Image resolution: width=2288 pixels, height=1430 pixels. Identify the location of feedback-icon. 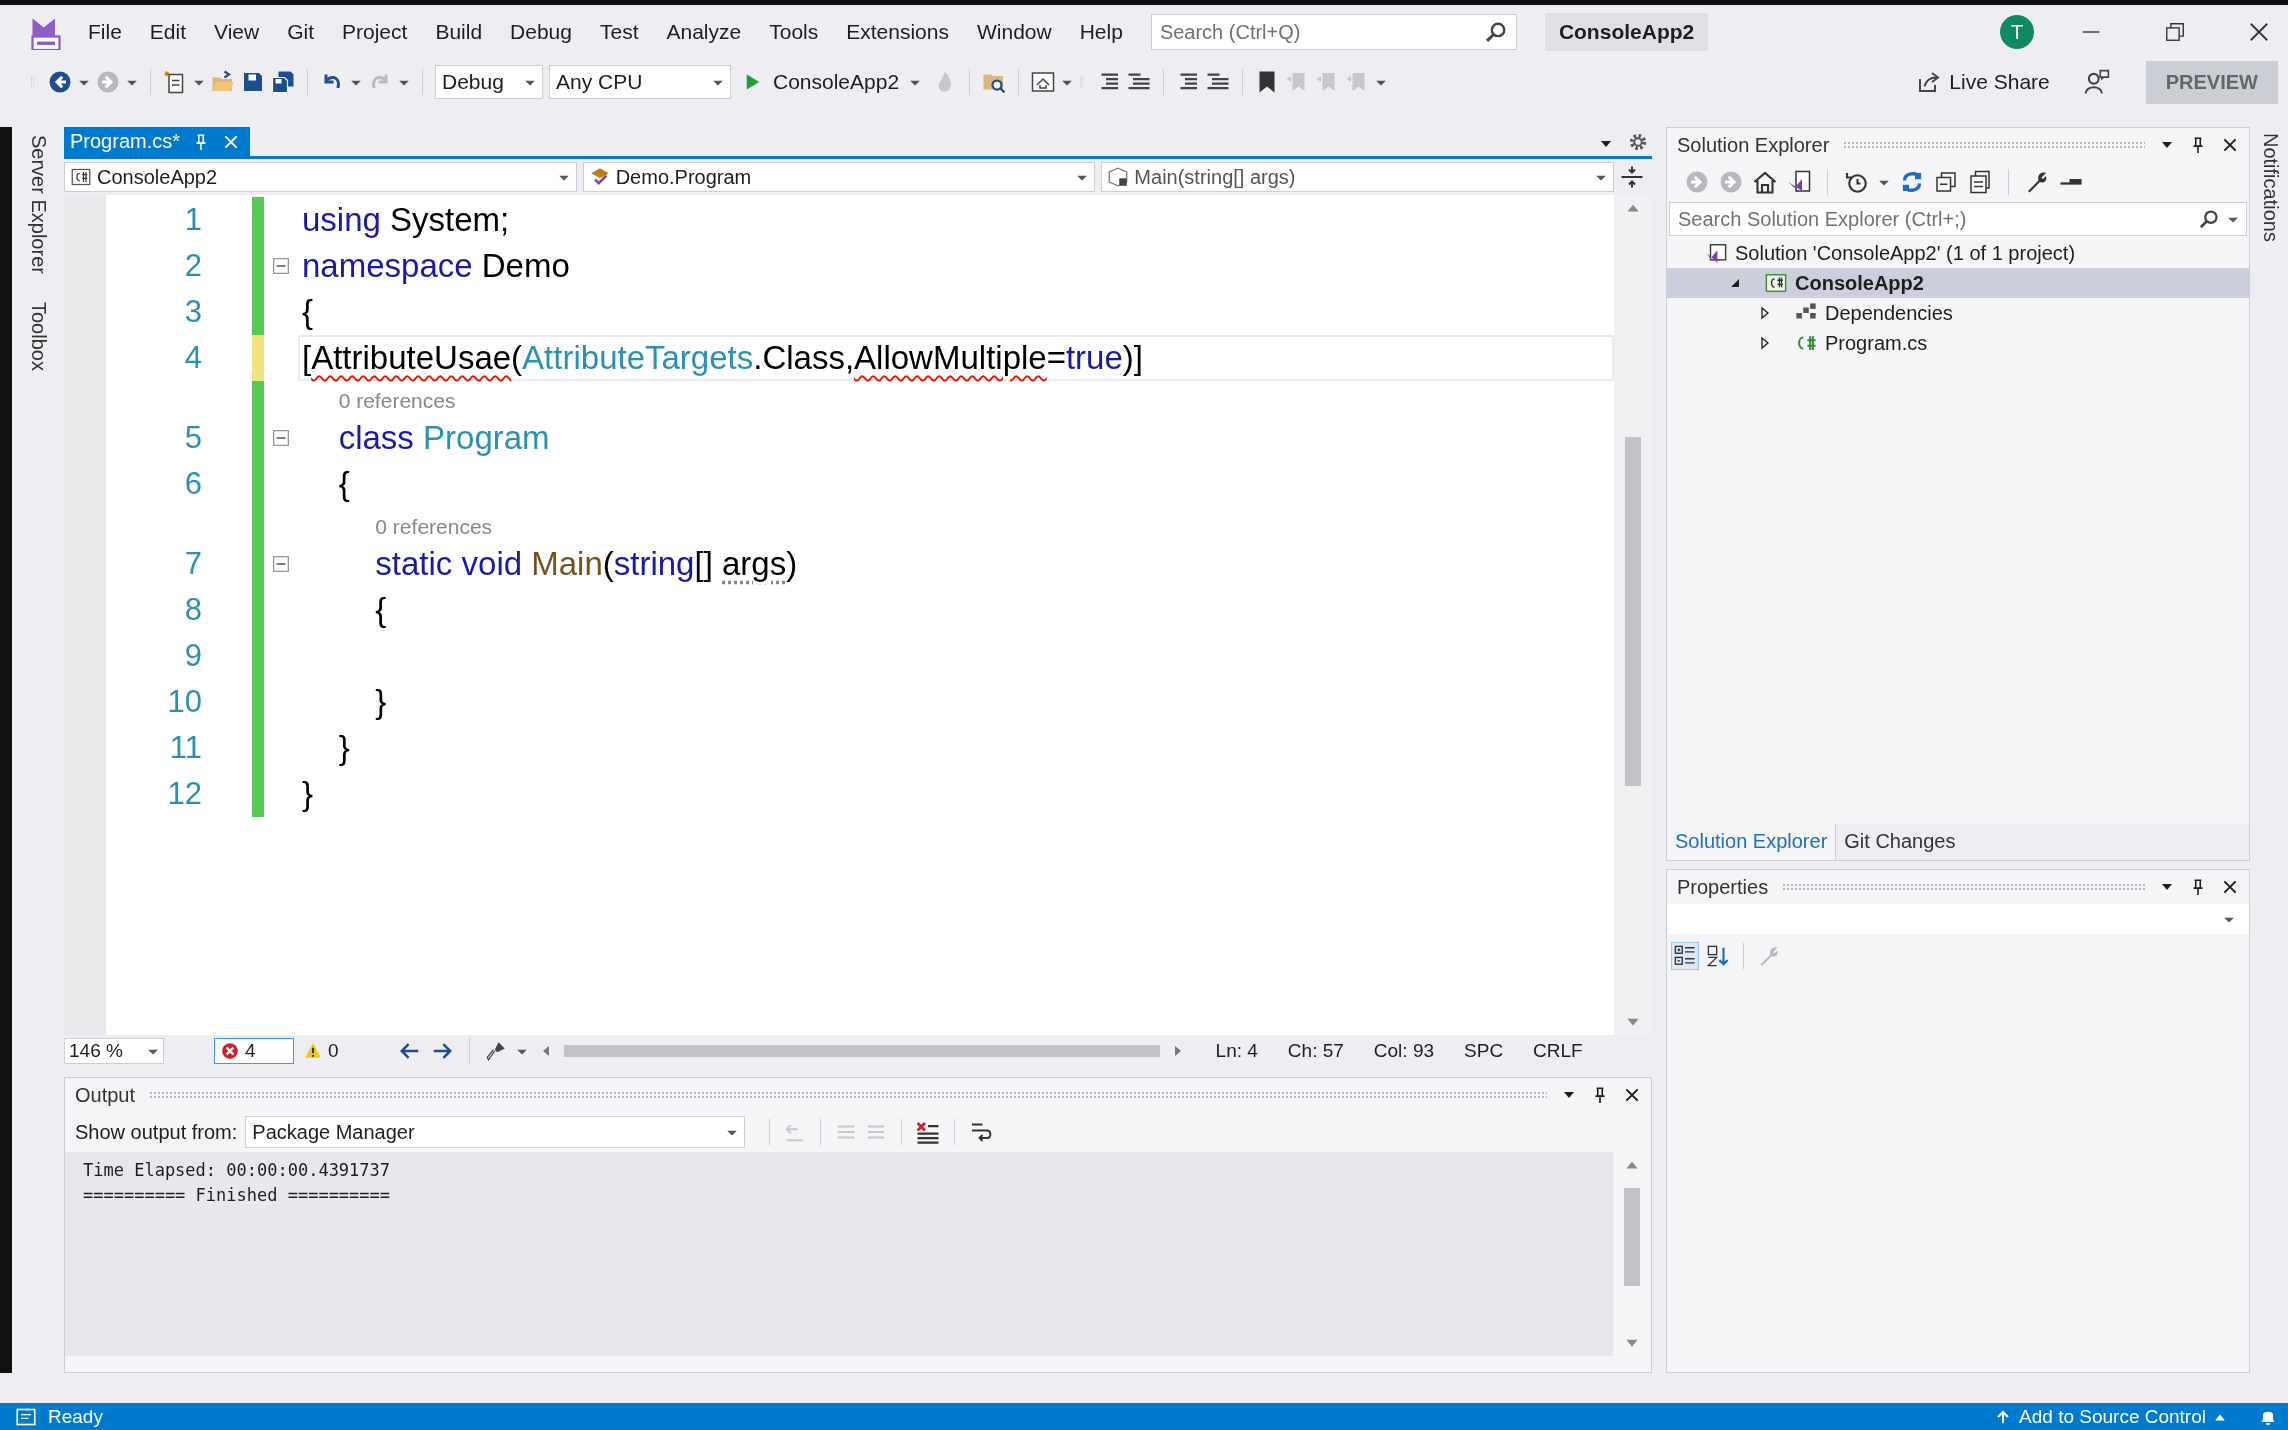
(2096, 82).